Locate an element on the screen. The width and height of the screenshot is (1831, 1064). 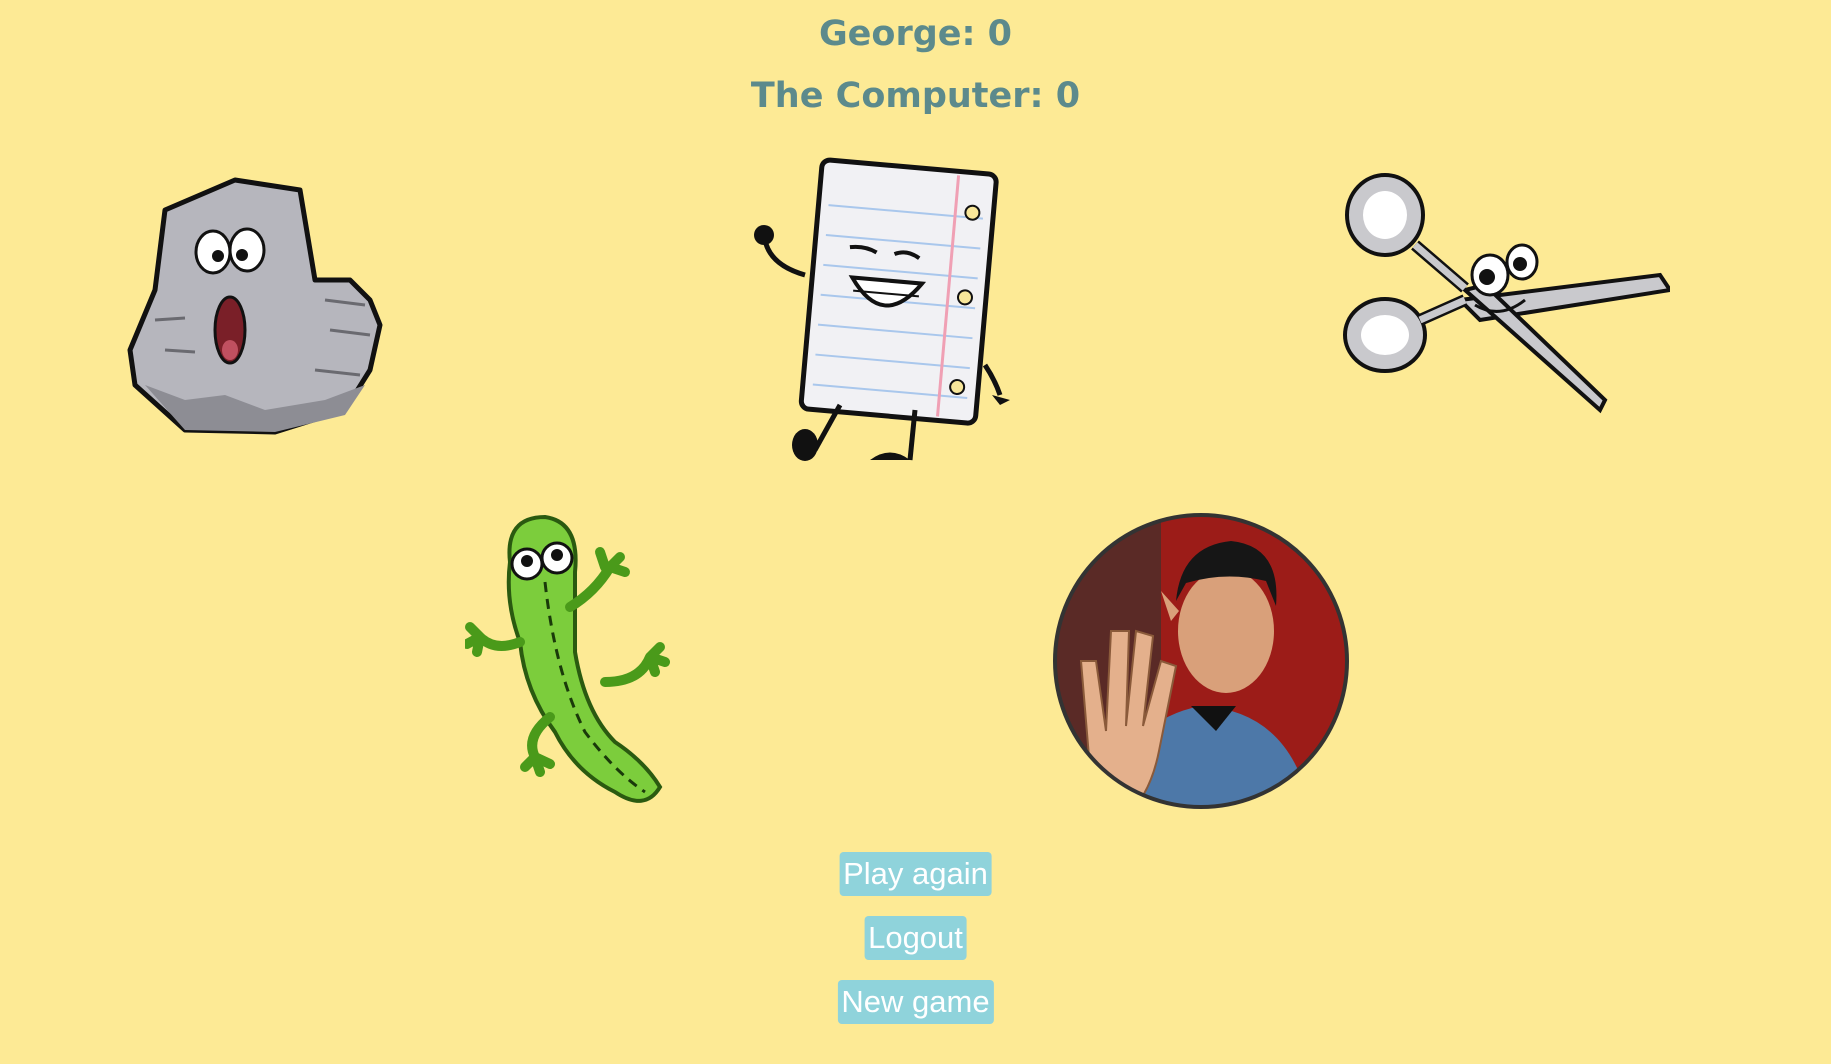
rock-icon is located at coordinates (255, 306).